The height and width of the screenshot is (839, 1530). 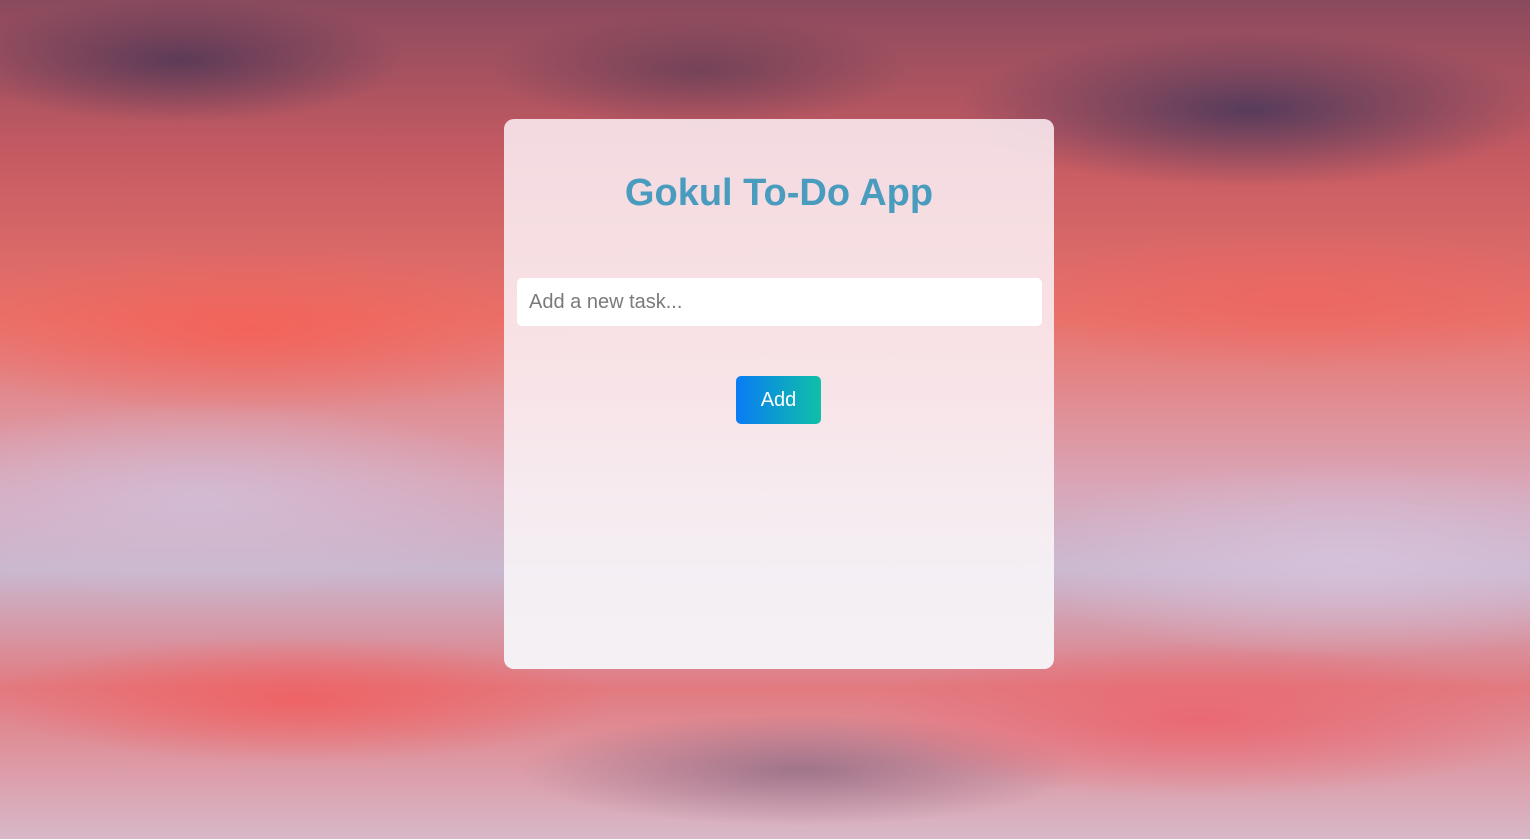 I want to click on app-title: Gokul To-Do App, so click(x=779, y=193).